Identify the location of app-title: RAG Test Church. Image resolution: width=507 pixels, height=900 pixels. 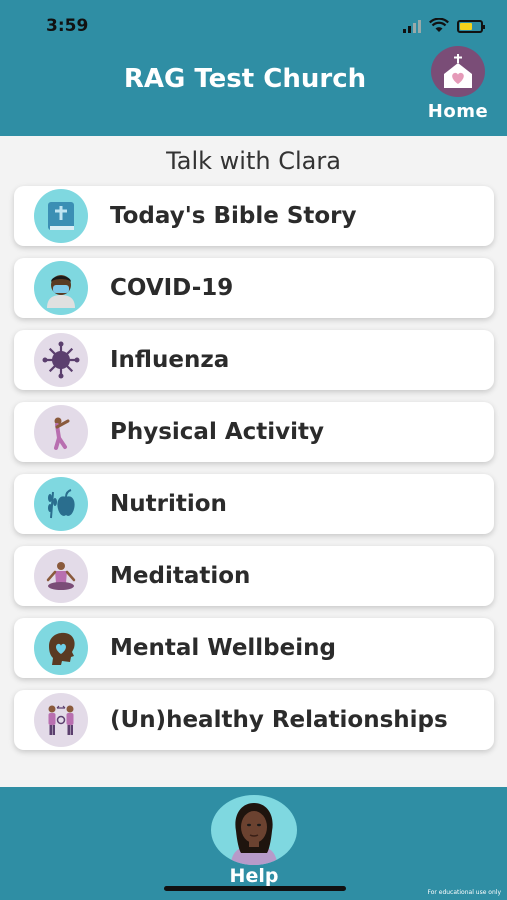
(245, 79).